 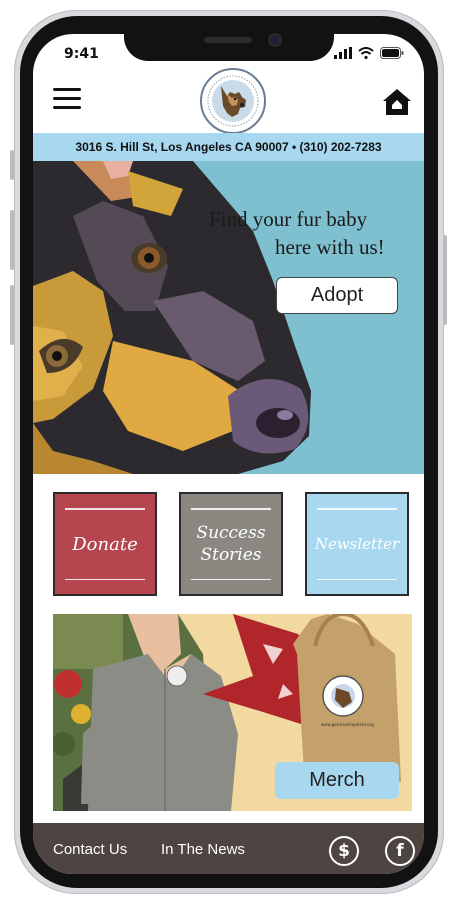 What do you see at coordinates (275, 40) in the screenshot?
I see `camera-icon` at bounding box center [275, 40].